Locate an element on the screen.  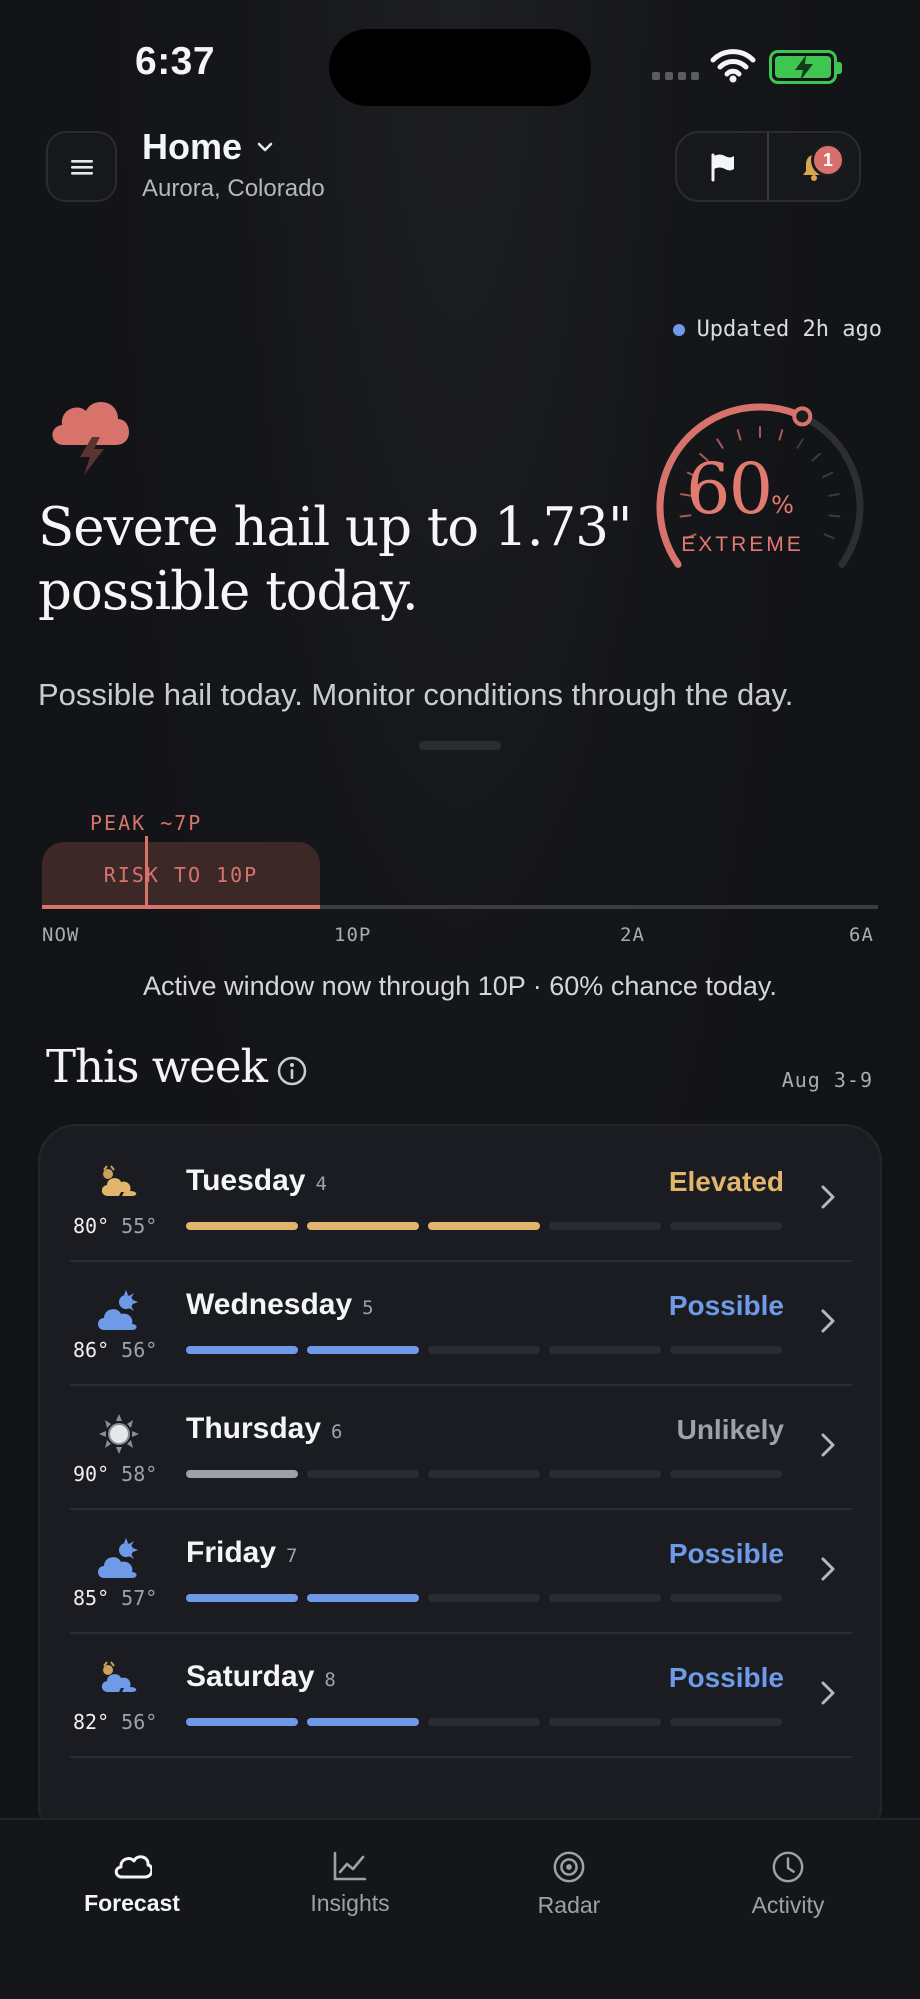
menu-button is located at coordinates (81, 166).